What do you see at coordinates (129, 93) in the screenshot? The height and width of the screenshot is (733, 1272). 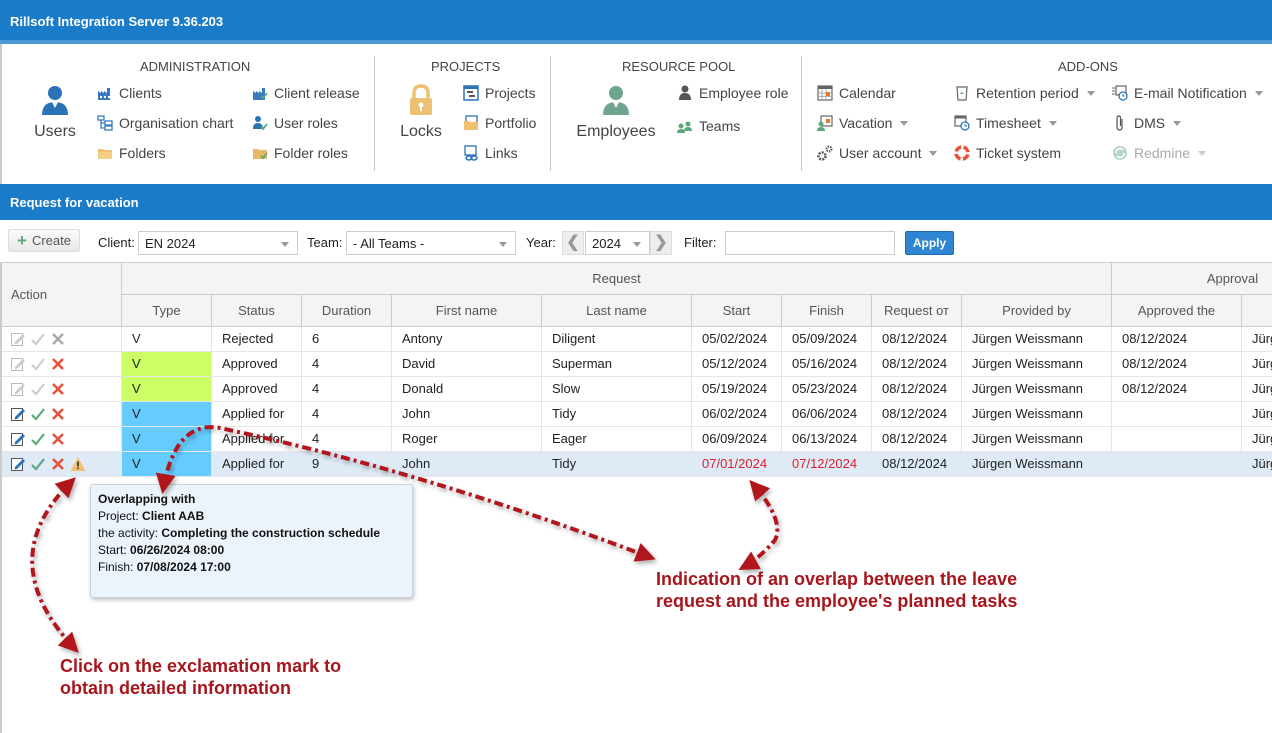 I see `menu-clients: Clients` at bounding box center [129, 93].